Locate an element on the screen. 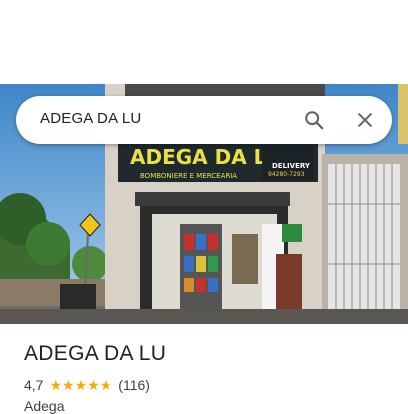 This screenshot has height=414, width=408. close-icon is located at coordinates (365, 120).